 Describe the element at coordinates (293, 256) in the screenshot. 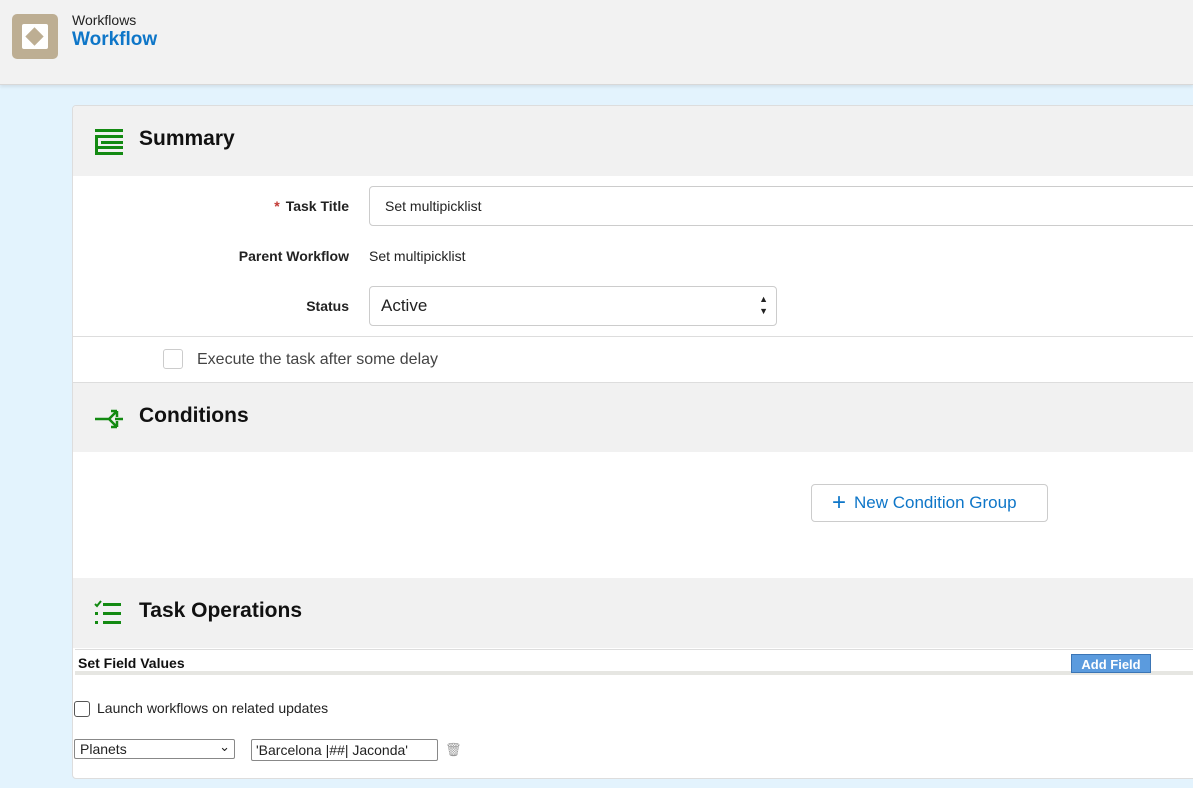

I see `parent-workflow-label: Parent Workflow` at that location.